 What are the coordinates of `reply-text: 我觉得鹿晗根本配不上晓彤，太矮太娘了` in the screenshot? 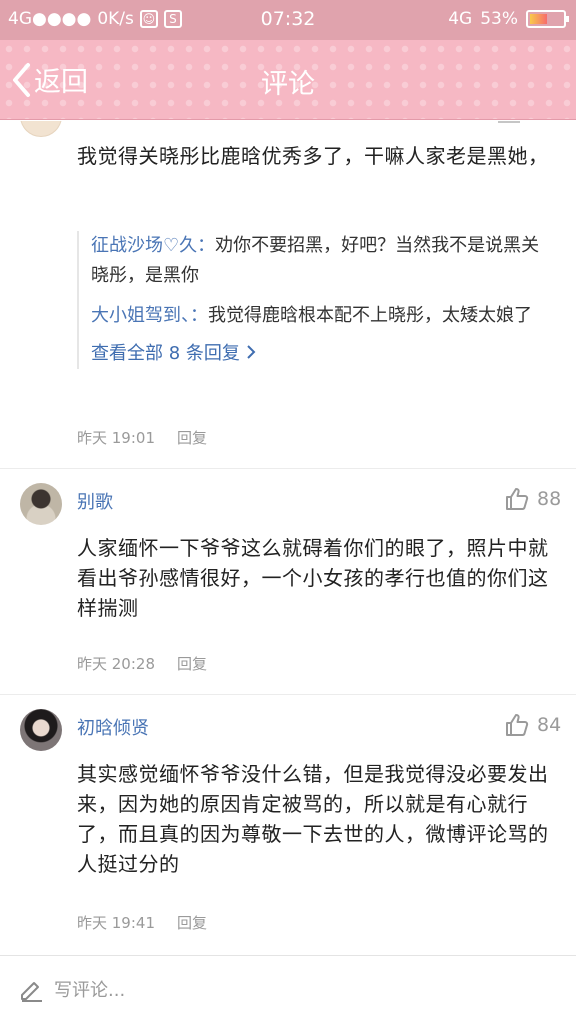 It's located at (370, 315).